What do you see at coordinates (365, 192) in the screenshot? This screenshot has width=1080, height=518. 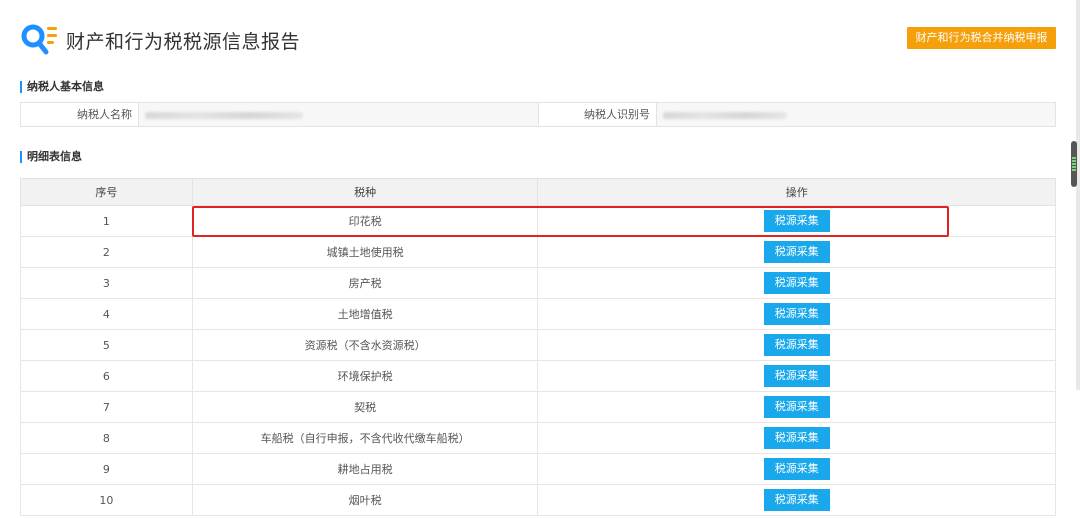 I see `header-tax-type: 税种` at bounding box center [365, 192].